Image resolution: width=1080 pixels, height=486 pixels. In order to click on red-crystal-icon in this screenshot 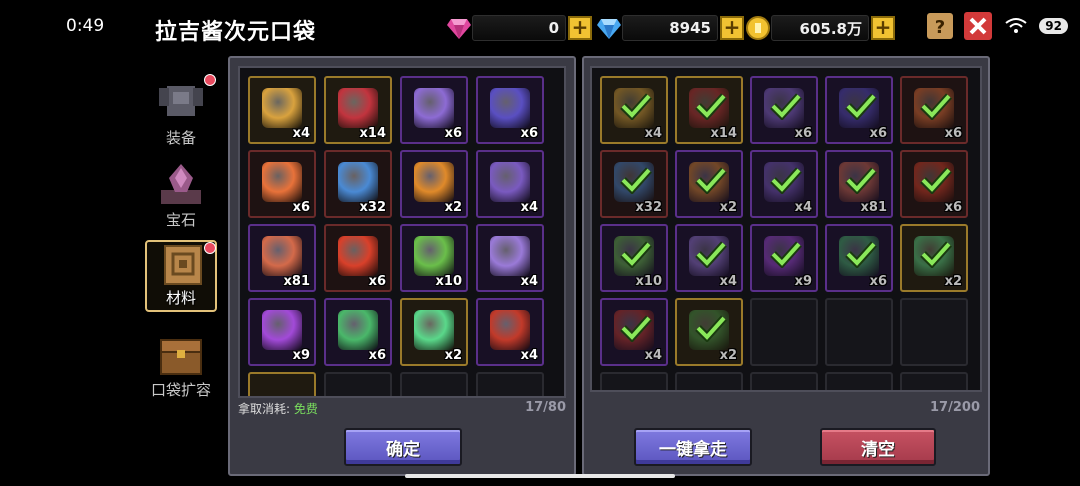, I will do `click(358, 108)`.